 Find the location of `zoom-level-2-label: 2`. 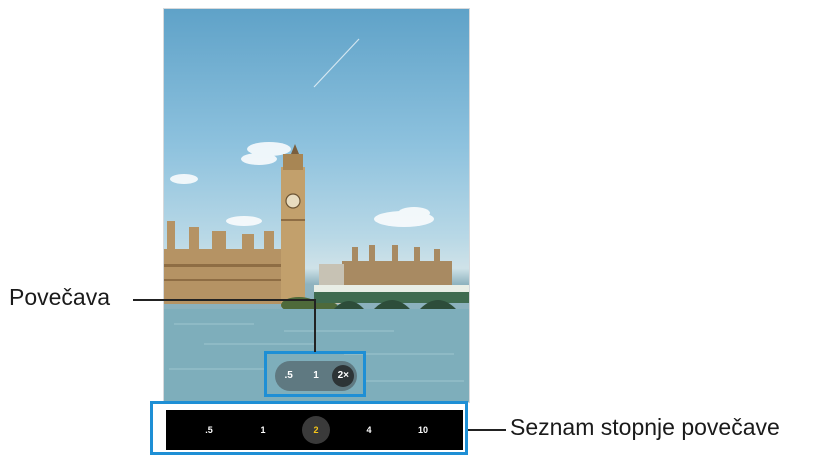

zoom-level-2-label: 2 is located at coordinates (316, 430).